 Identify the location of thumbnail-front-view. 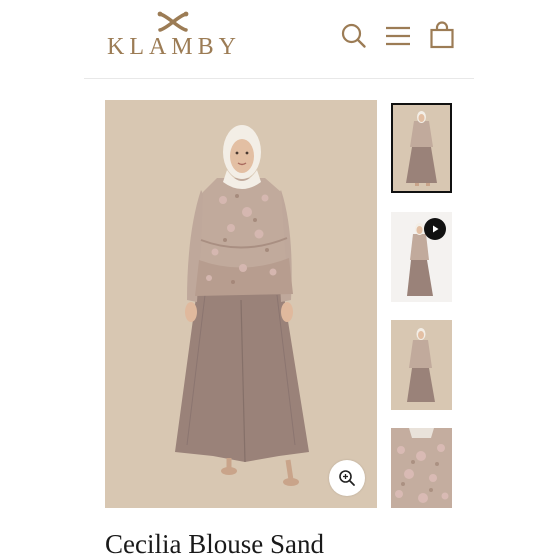
(421, 148).